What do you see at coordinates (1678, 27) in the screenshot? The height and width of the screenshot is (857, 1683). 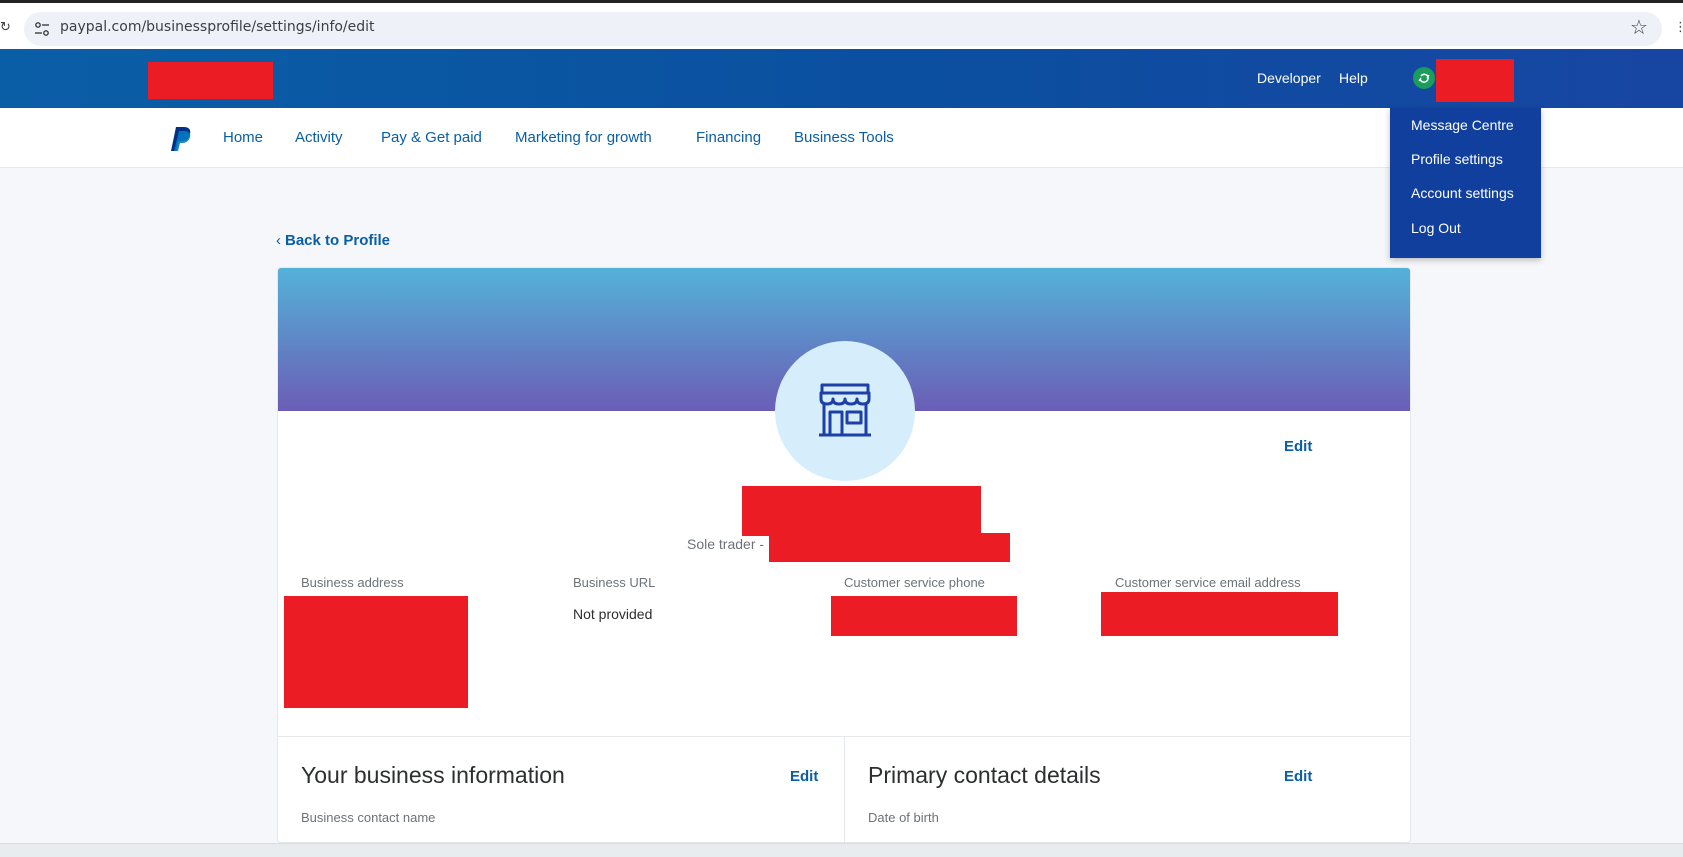 I see `browser-menu-icon-fragment: ⋮` at bounding box center [1678, 27].